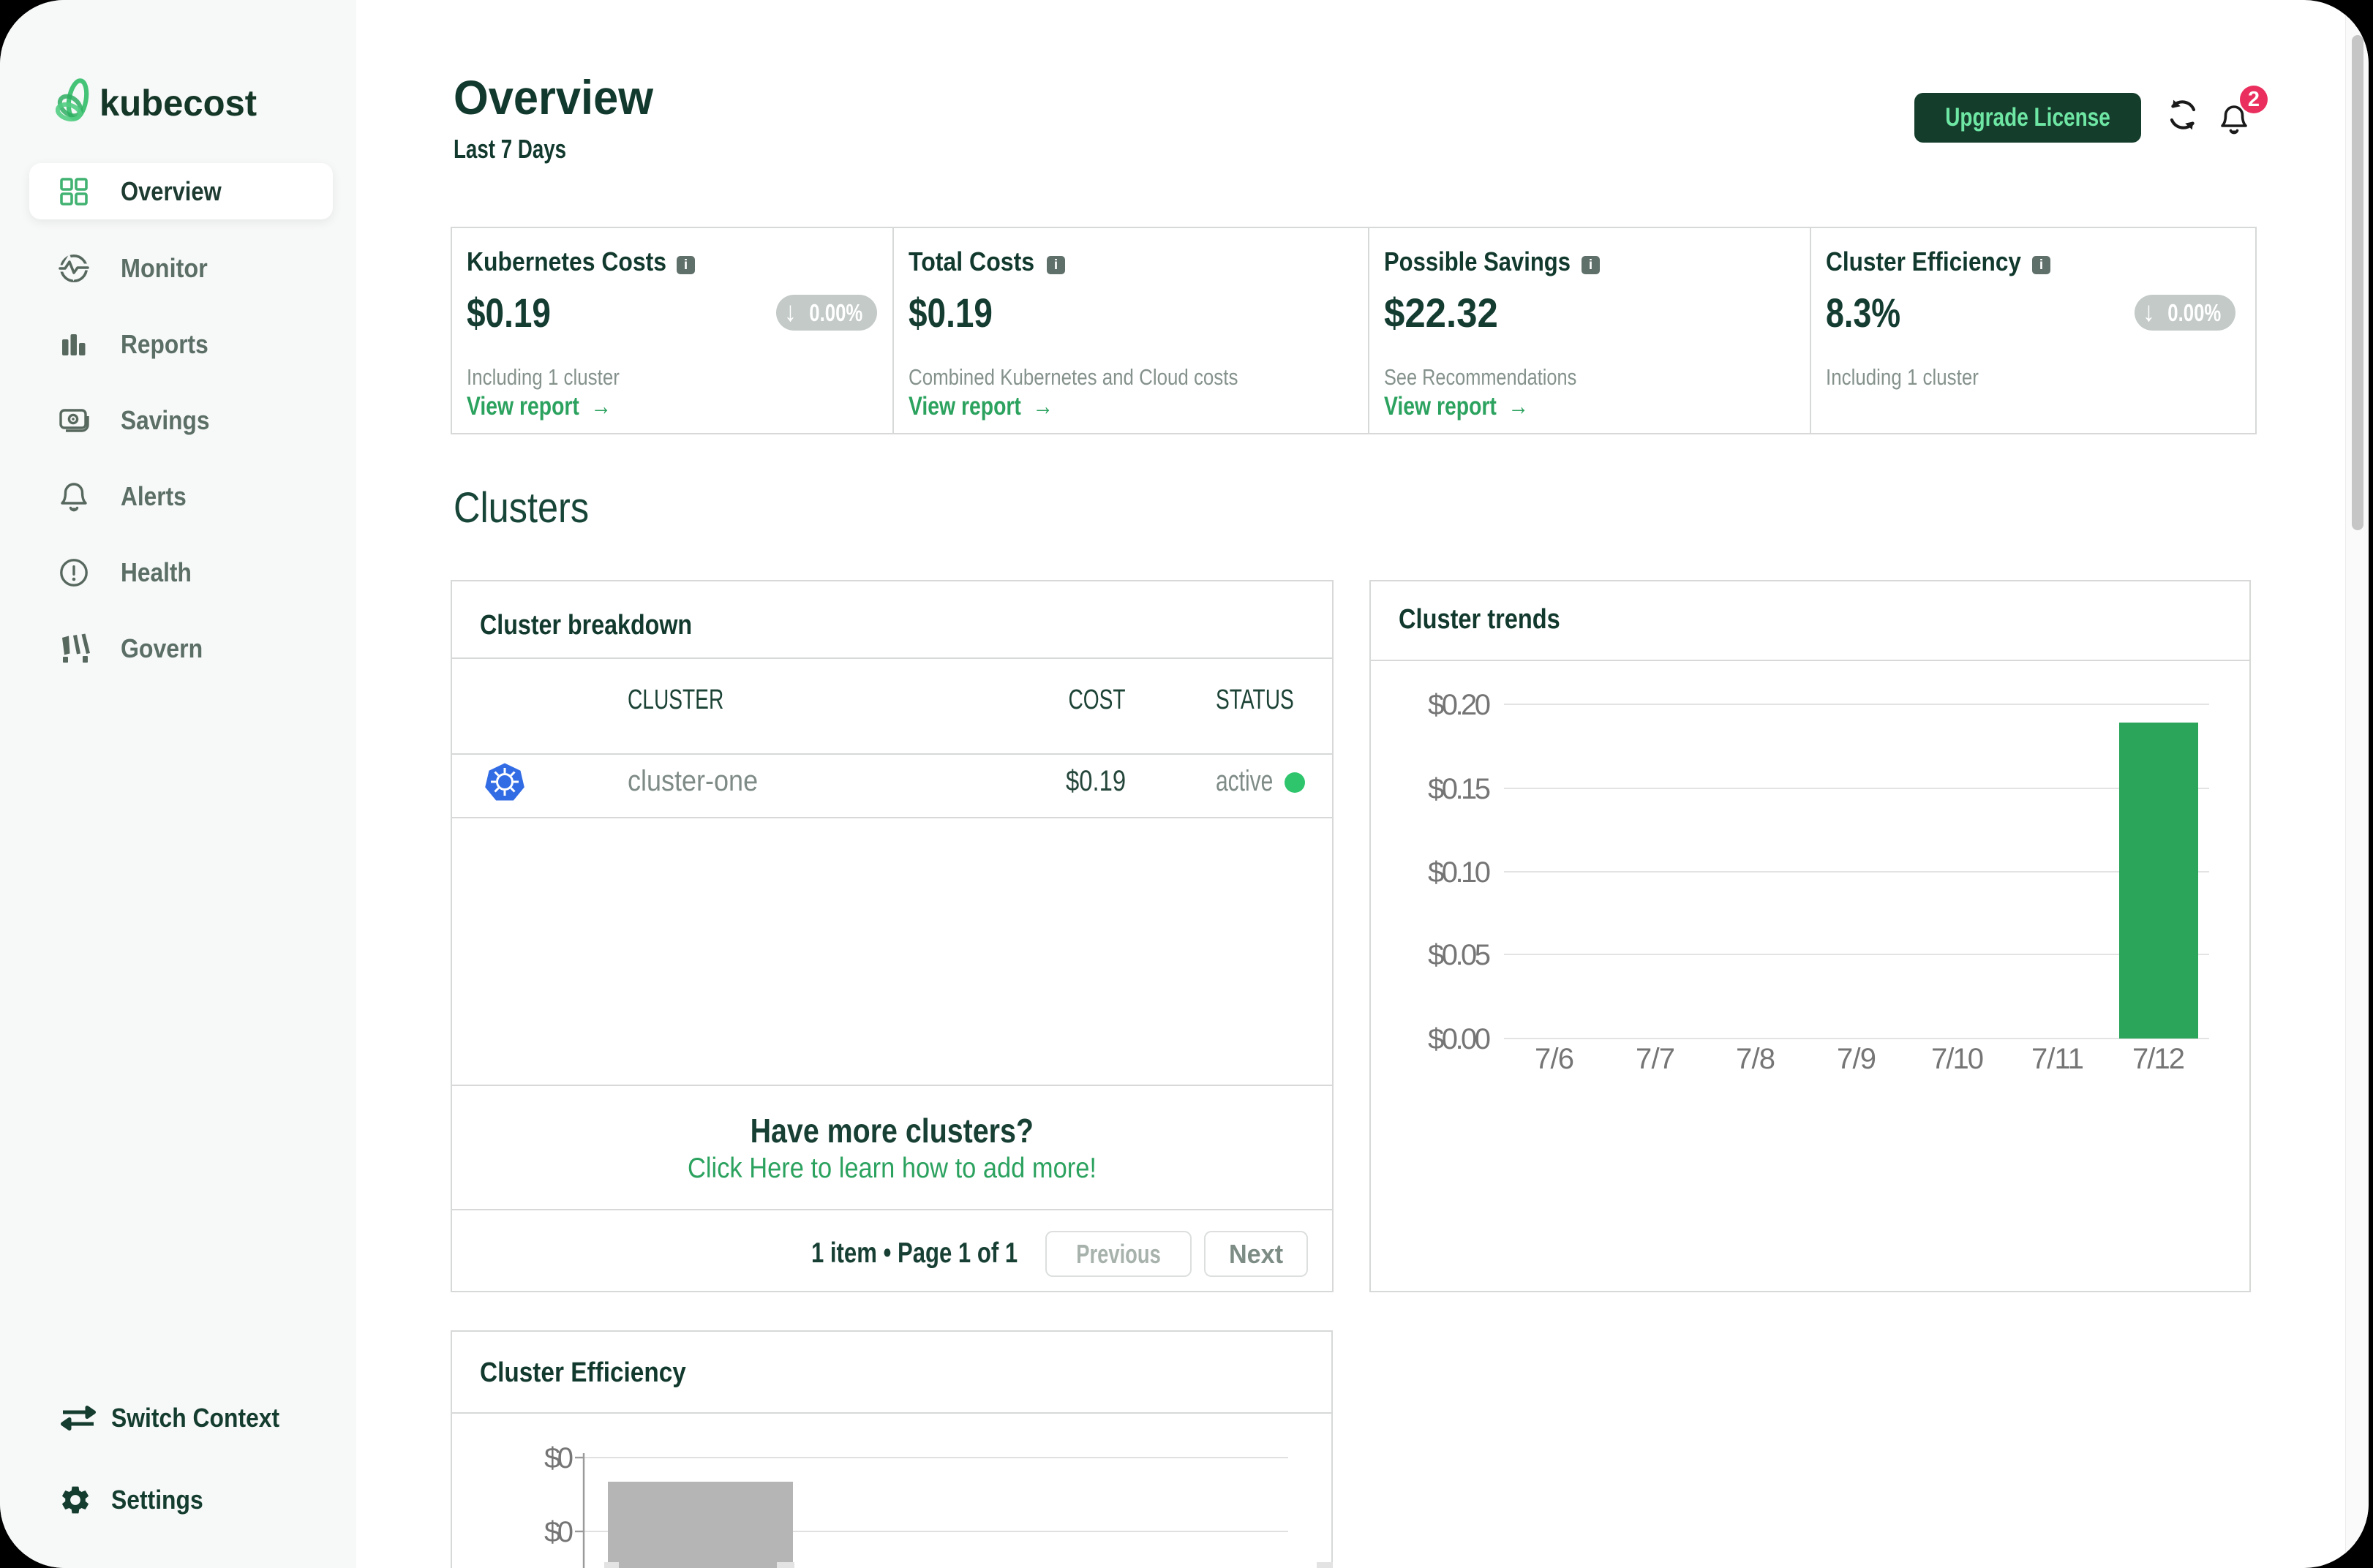 The image size is (2373, 1568). I want to click on svg-text: 7/12, so click(2158, 1059).